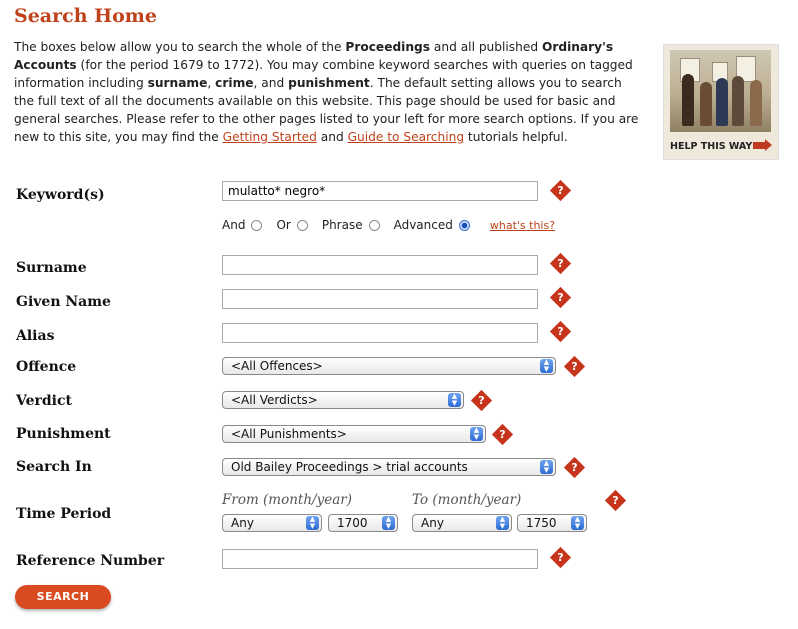 This screenshot has height=629, width=798. I want to click on verdict-label: Verdict, so click(44, 401).